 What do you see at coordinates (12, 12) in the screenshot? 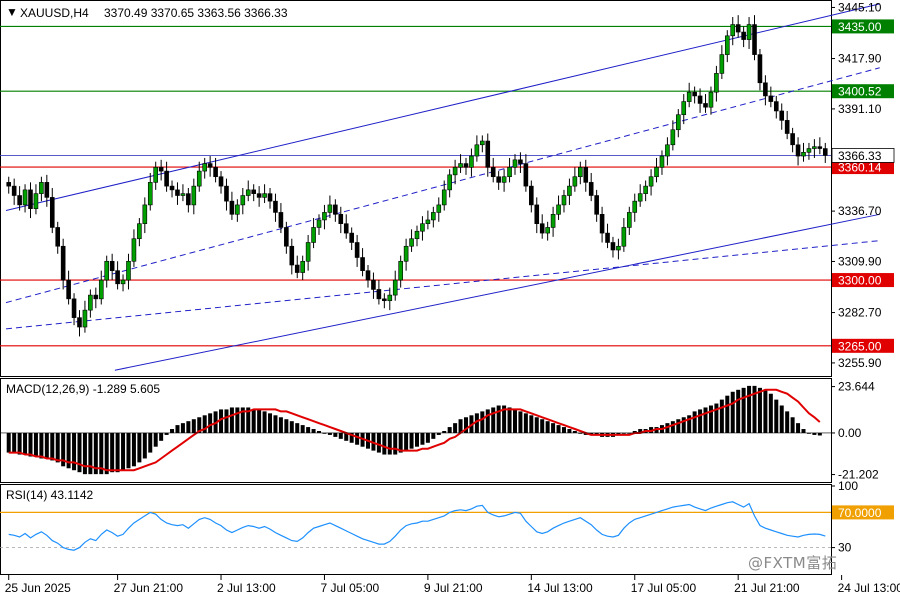
I see `header-triangle-icon: ▼` at bounding box center [12, 12].